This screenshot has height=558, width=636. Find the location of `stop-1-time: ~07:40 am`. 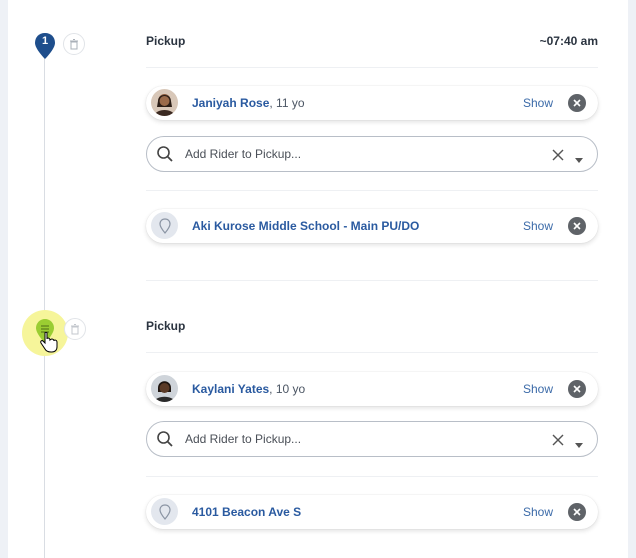

stop-1-time: ~07:40 am is located at coordinates (568, 41).